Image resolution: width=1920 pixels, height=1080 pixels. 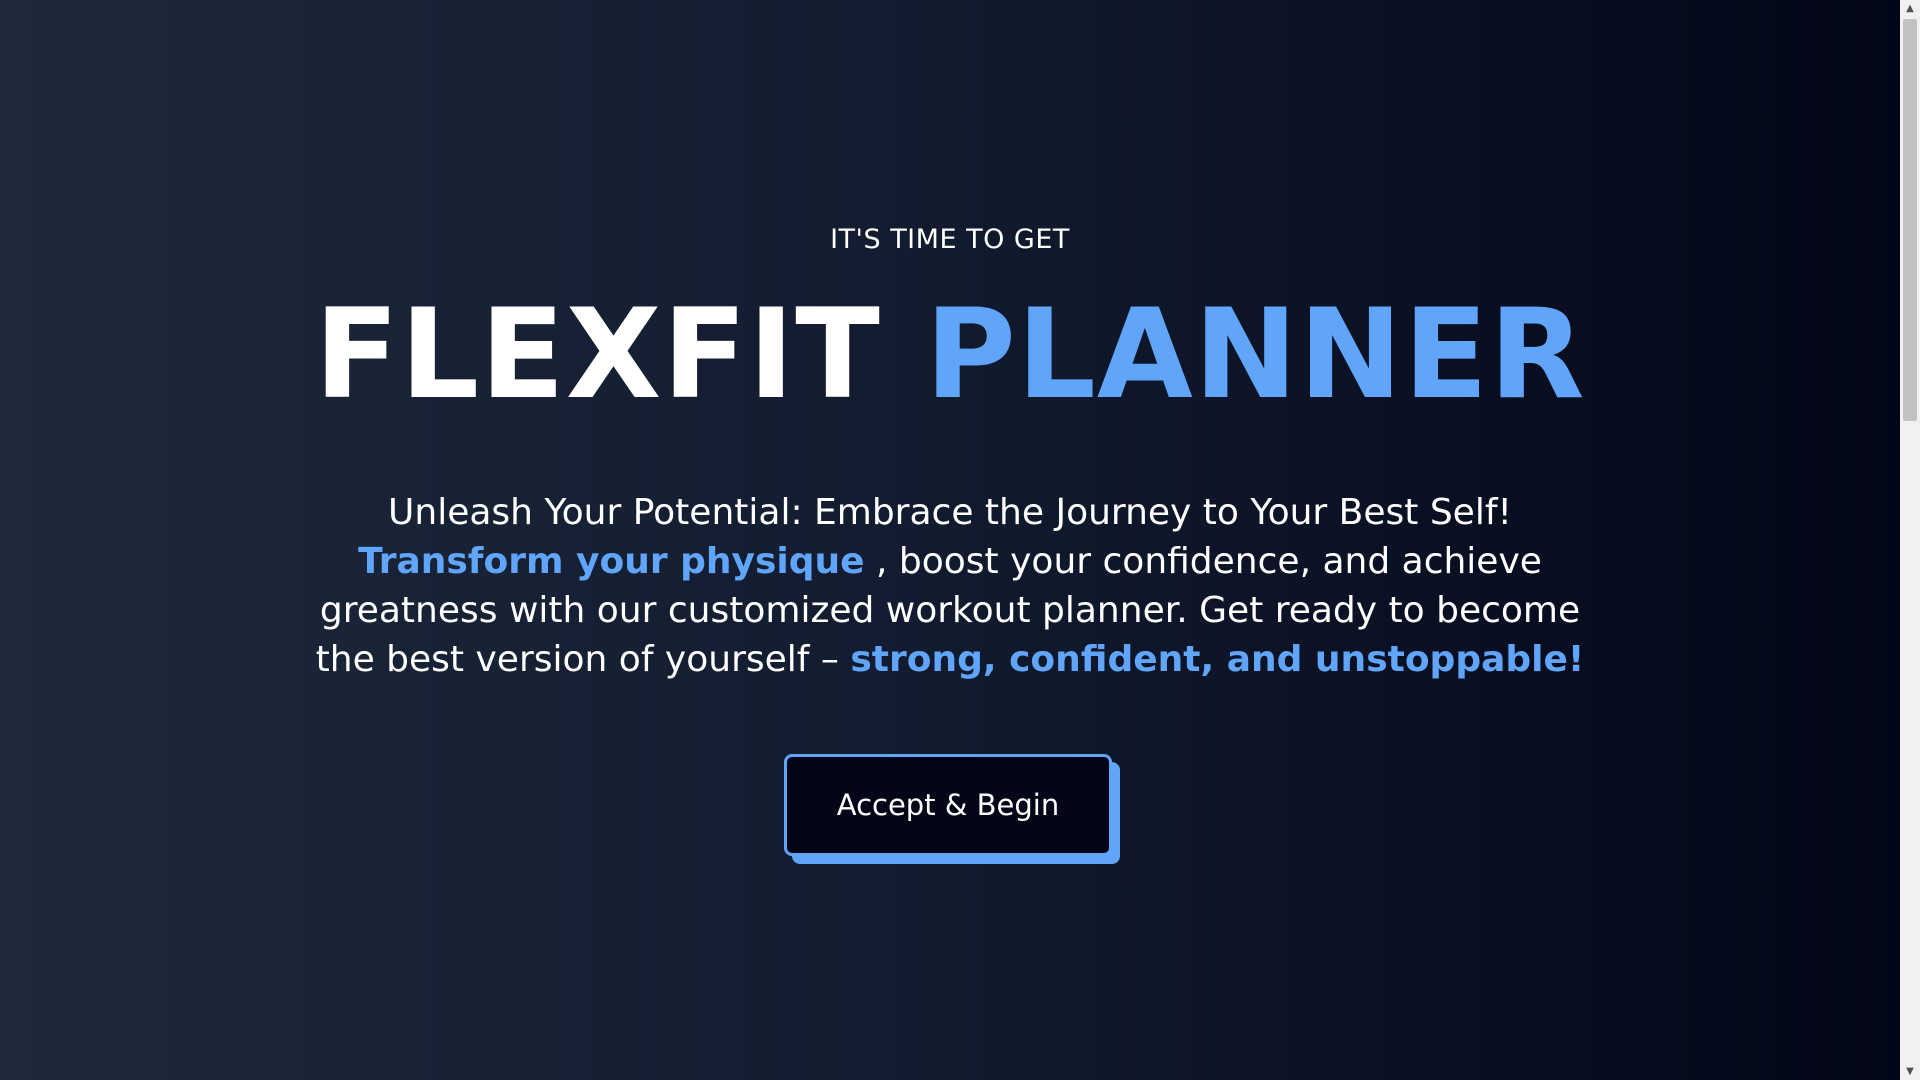 I want to click on hero-title-main: FLEXFIT, so click(x=597, y=355).